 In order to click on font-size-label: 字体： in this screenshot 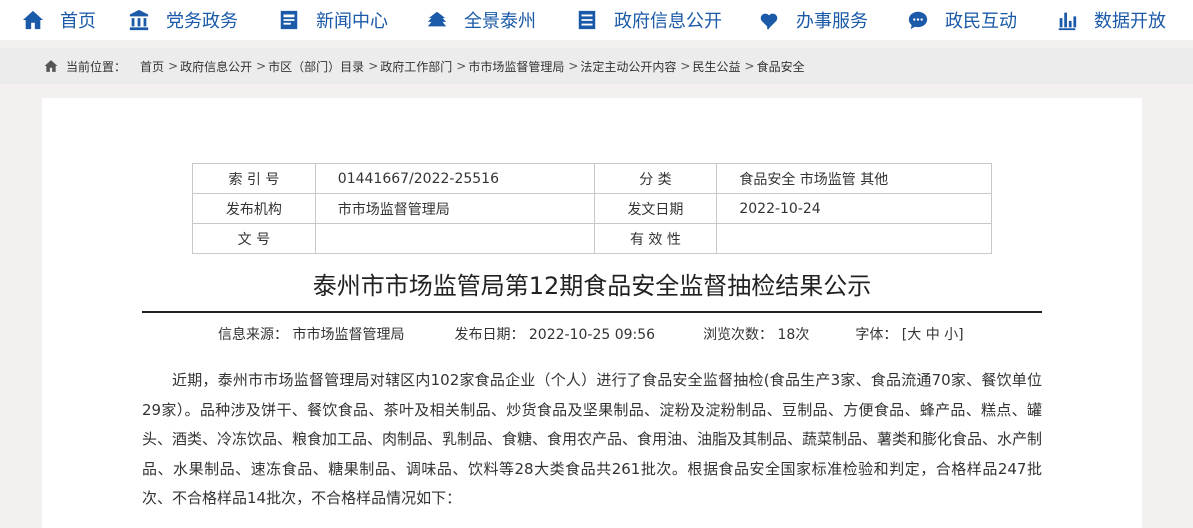, I will do `click(876, 335)`.